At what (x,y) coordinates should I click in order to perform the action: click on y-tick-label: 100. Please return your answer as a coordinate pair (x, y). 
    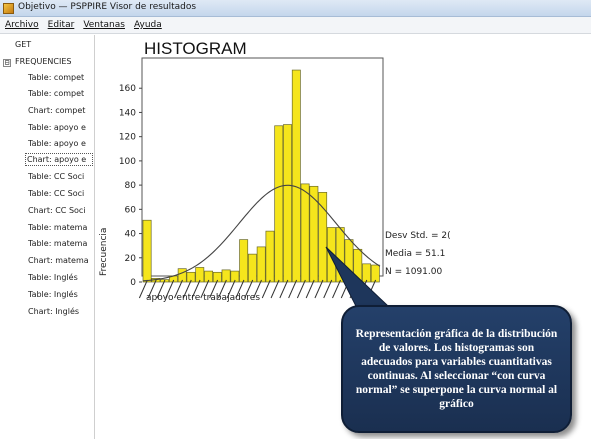
    Looking at the image, I should click on (127, 162).